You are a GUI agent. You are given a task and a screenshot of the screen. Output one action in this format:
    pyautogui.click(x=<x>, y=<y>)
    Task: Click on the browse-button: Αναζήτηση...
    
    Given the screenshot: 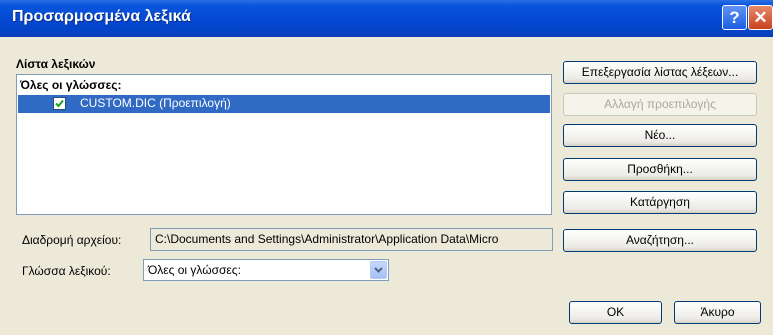 What is the action you would take?
    pyautogui.click(x=660, y=240)
    